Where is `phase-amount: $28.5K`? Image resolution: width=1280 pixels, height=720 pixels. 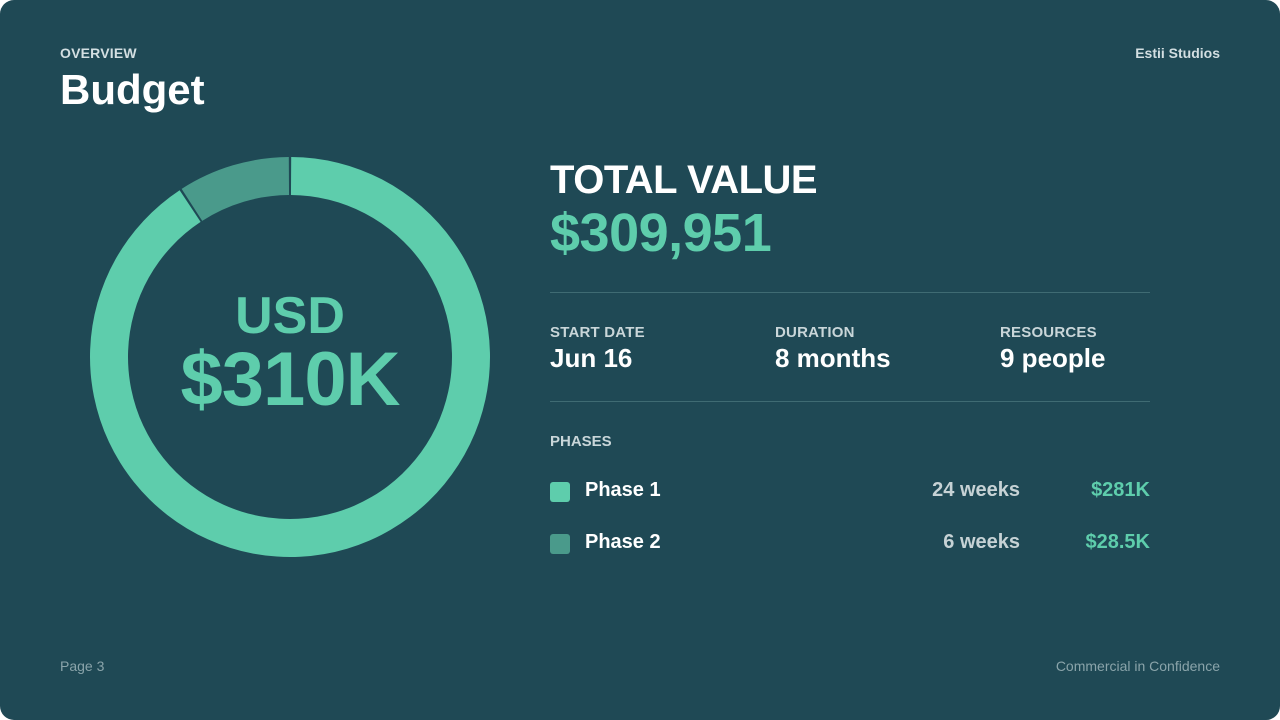
phase-amount: $28.5K is located at coordinates (1118, 542).